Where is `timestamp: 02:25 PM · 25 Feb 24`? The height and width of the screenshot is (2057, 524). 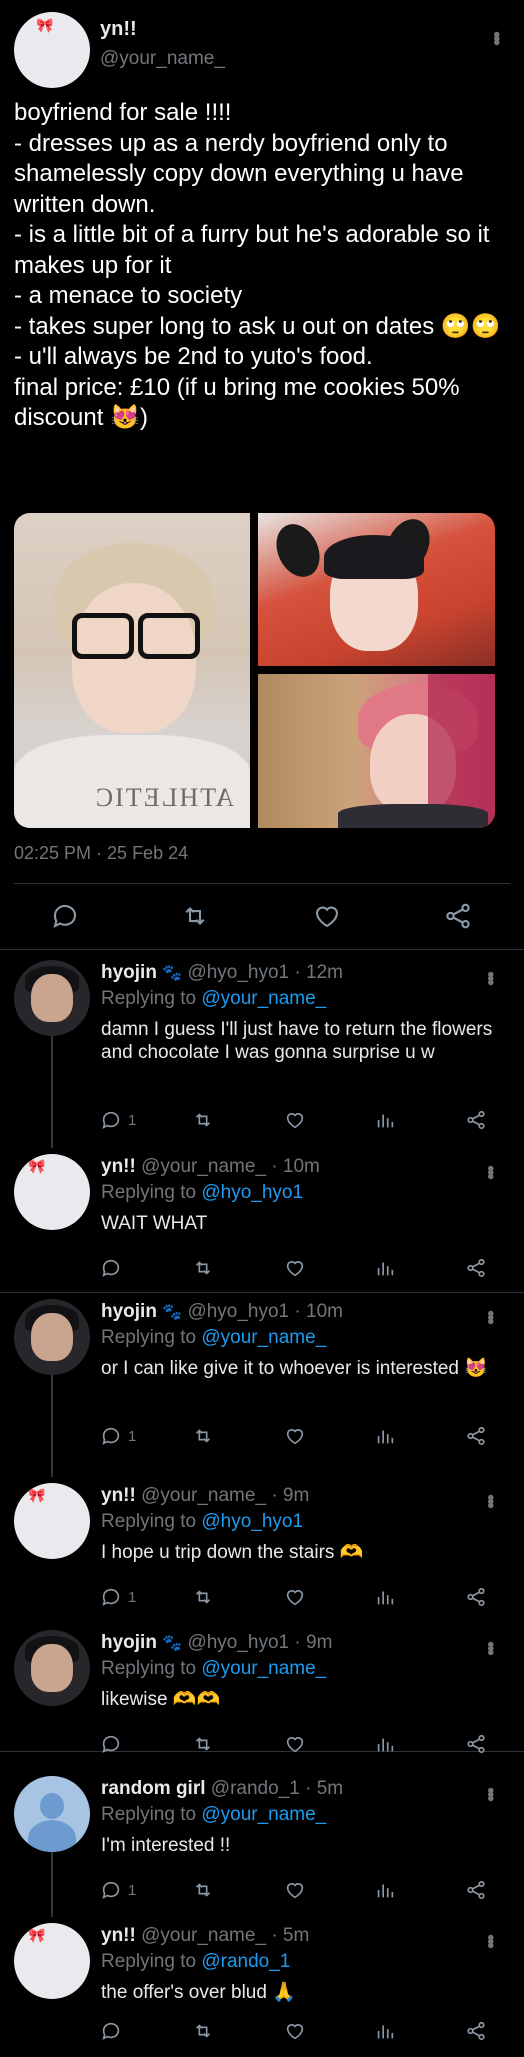
timestamp: 02:25 PM · 25 Feb 24 is located at coordinates (101, 853).